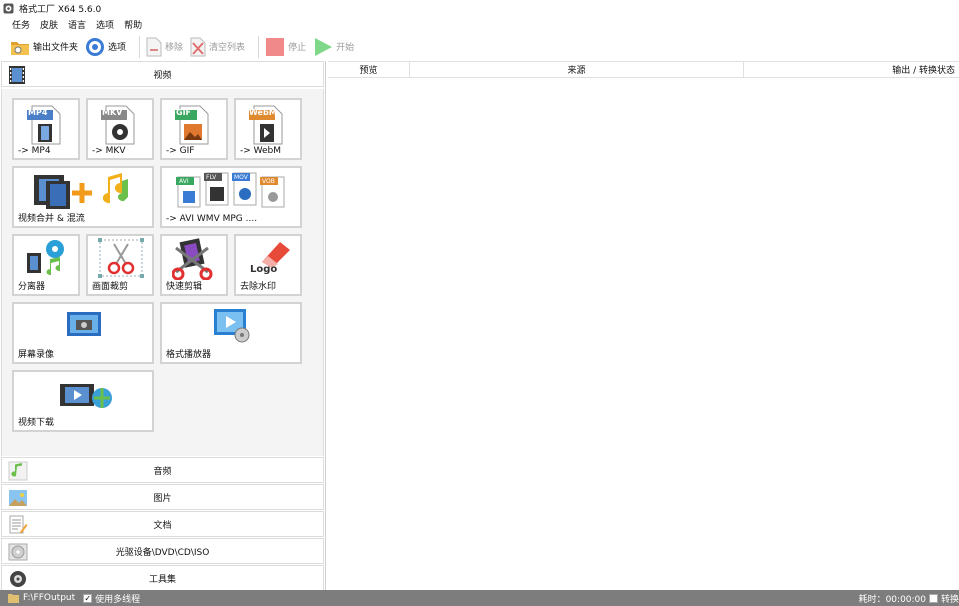 This screenshot has width=959, height=606. I want to click on multithread-option: ✓ 使用多线程, so click(111, 598).